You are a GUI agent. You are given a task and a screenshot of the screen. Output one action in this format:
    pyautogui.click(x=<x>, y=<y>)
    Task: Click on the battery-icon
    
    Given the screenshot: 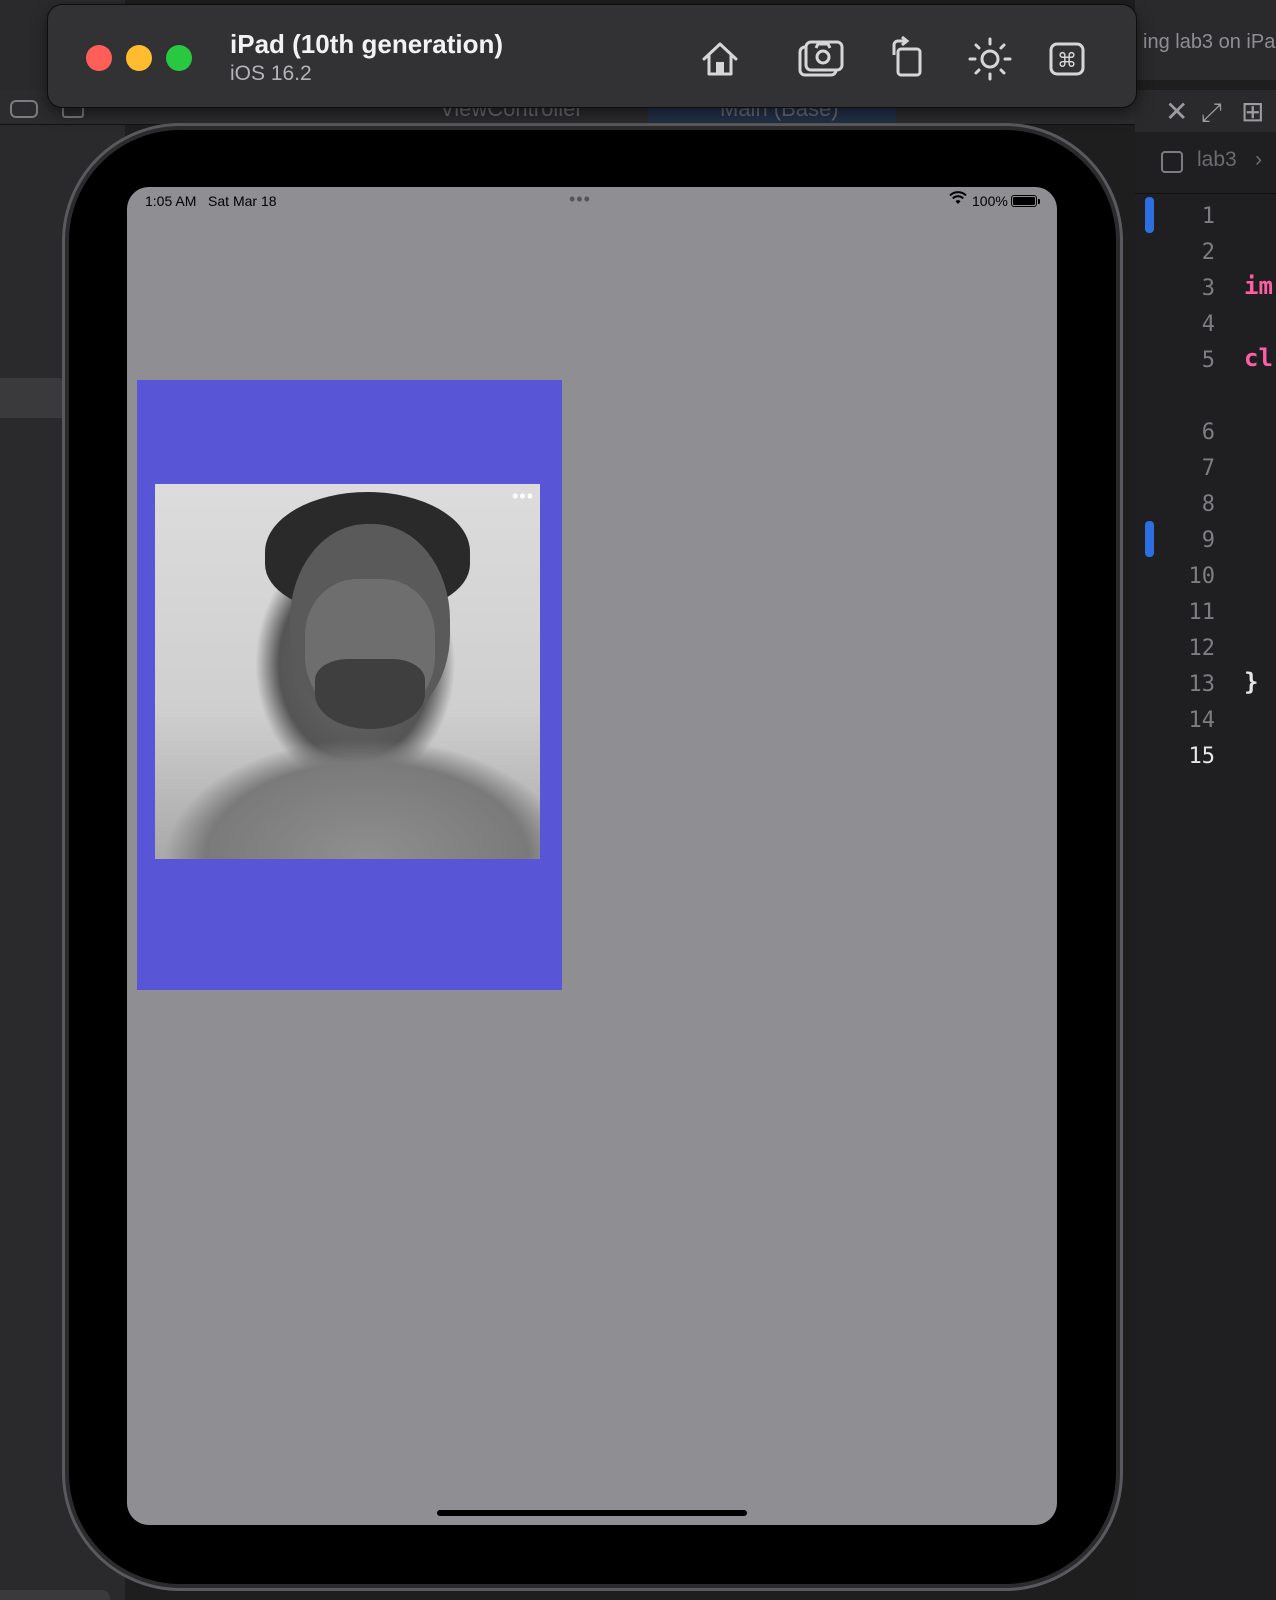 What is the action you would take?
    pyautogui.click(x=1024, y=201)
    